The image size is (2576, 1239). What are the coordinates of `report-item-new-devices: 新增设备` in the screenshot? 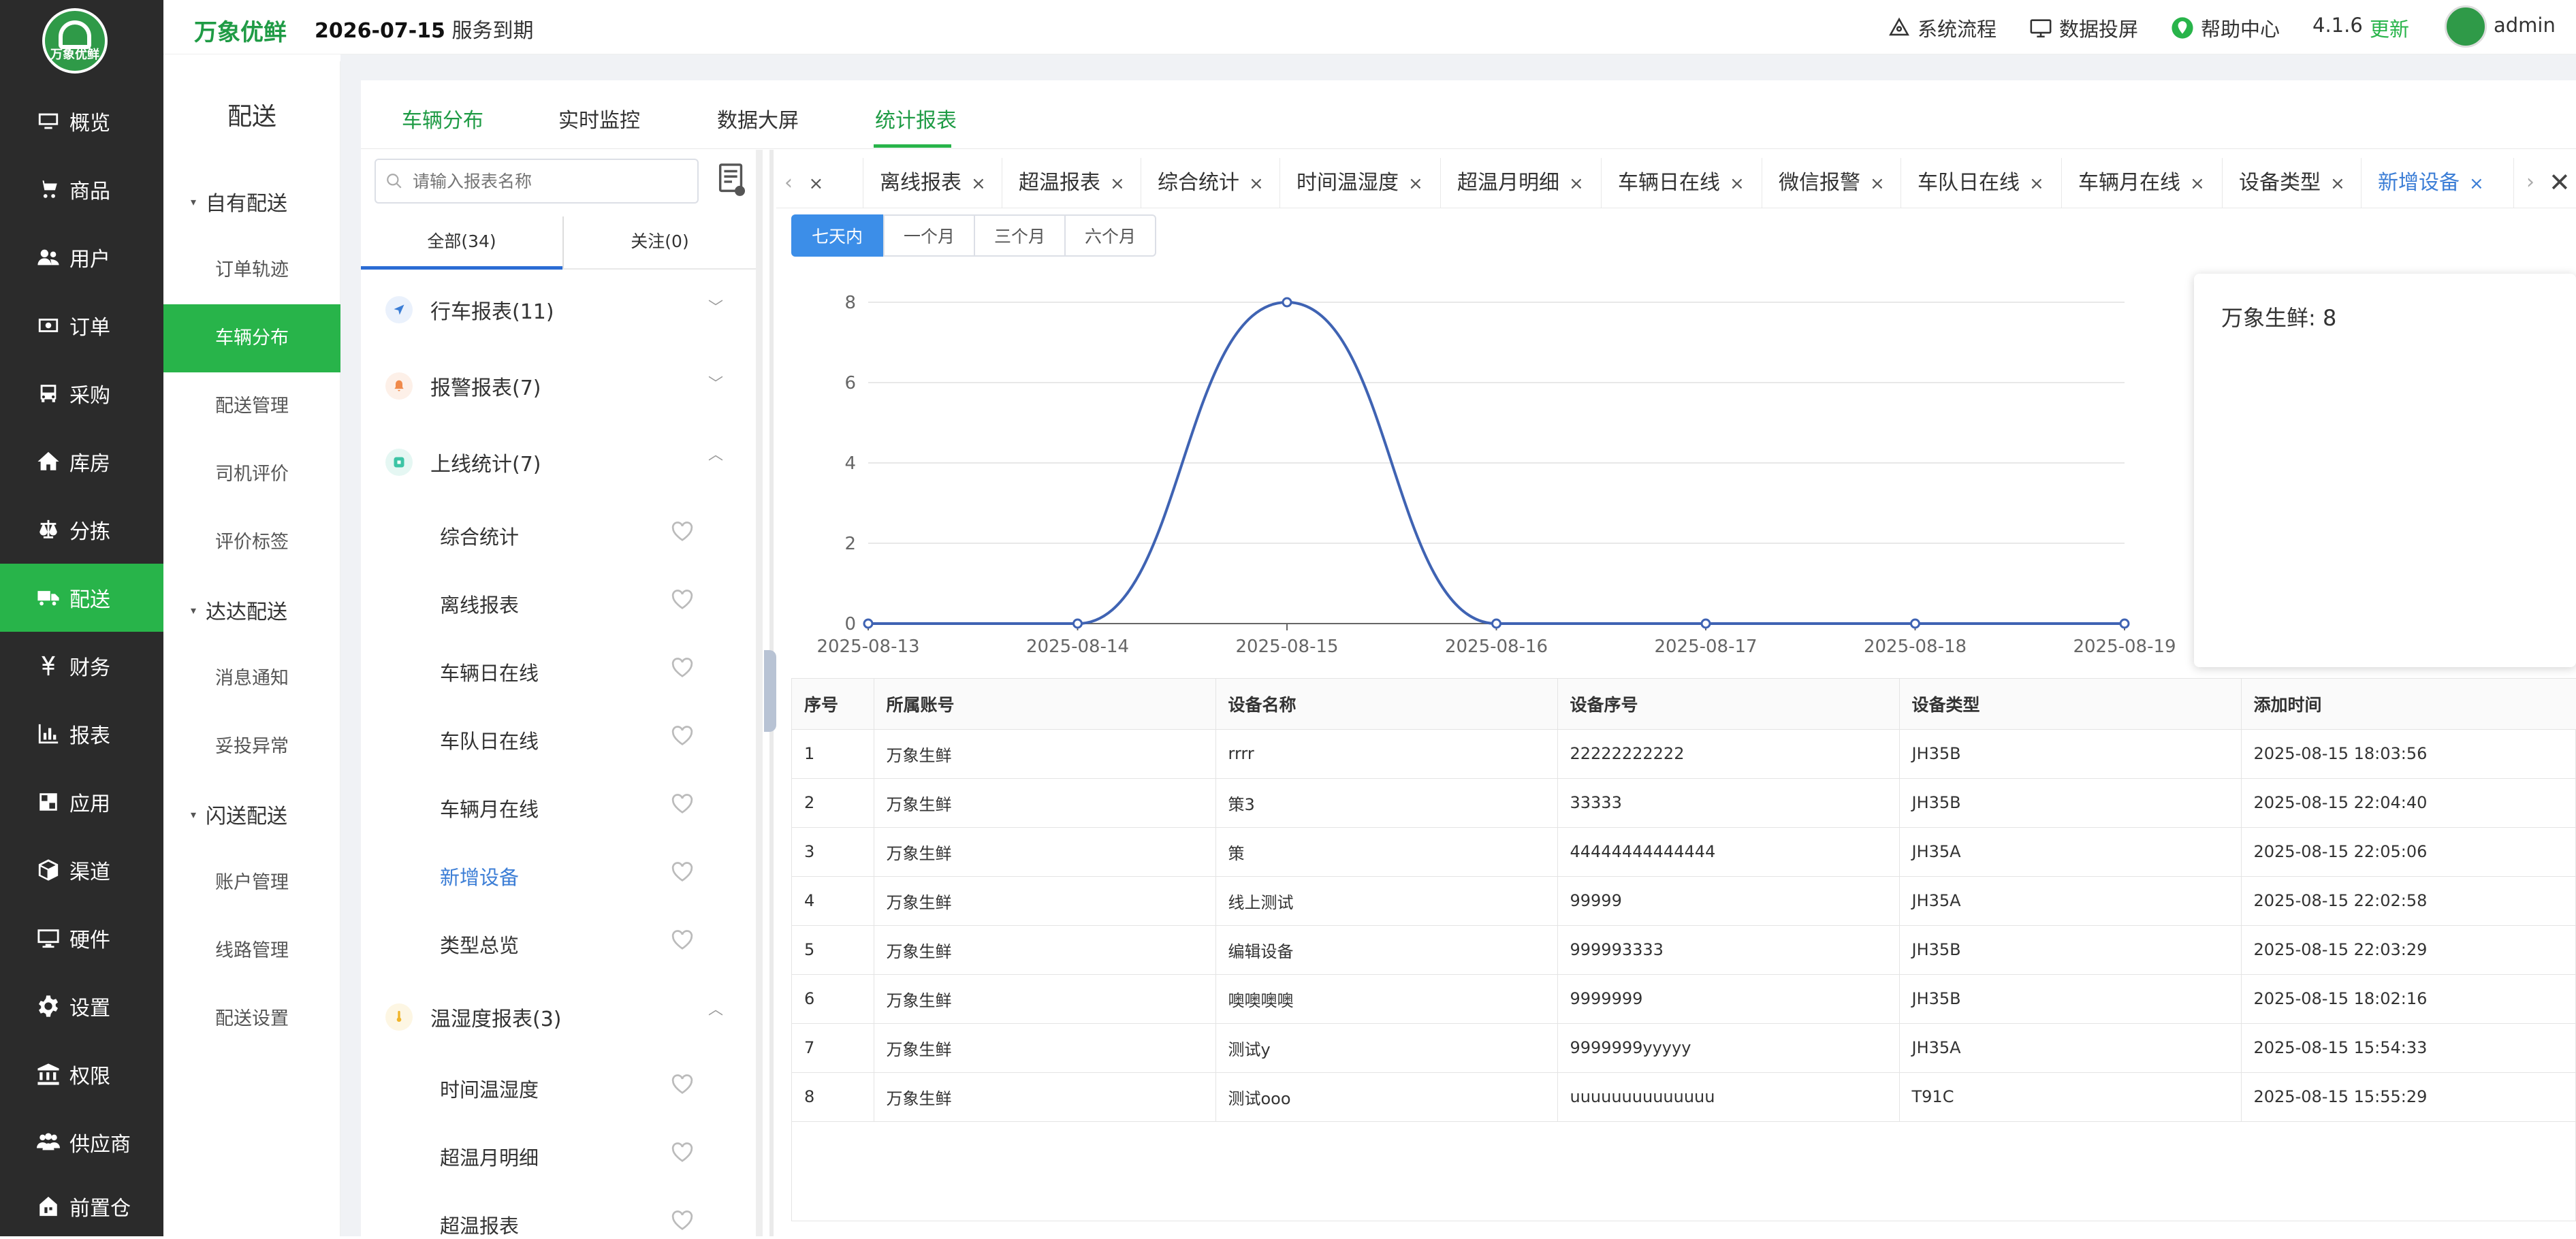 It's located at (479, 876).